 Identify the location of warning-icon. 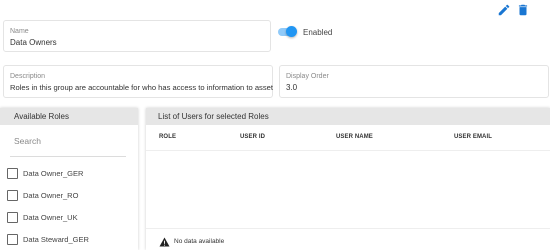
(164, 242).